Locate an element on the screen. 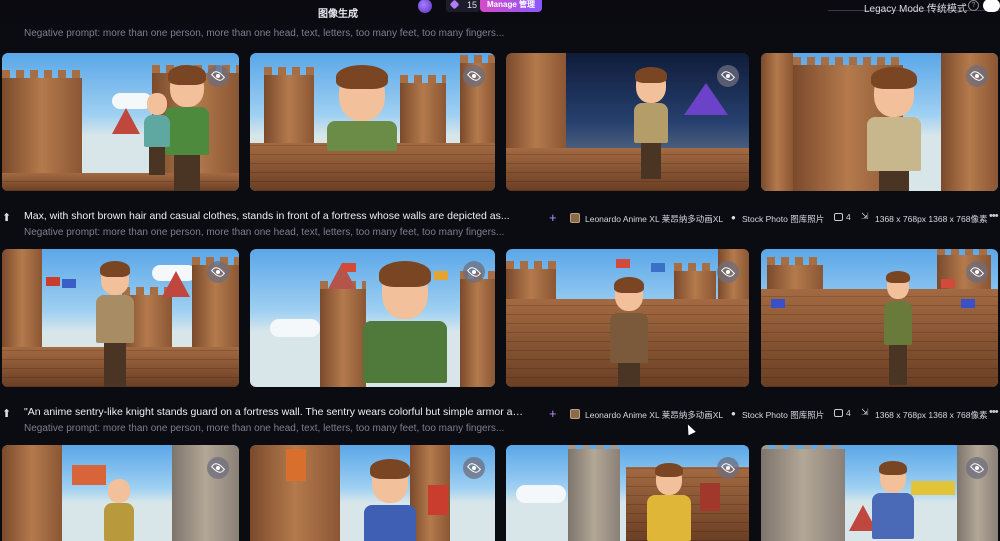 Image resolution: width=1000 pixels, height=541 pixels. page-title: 图像生成 is located at coordinates (338, 14).